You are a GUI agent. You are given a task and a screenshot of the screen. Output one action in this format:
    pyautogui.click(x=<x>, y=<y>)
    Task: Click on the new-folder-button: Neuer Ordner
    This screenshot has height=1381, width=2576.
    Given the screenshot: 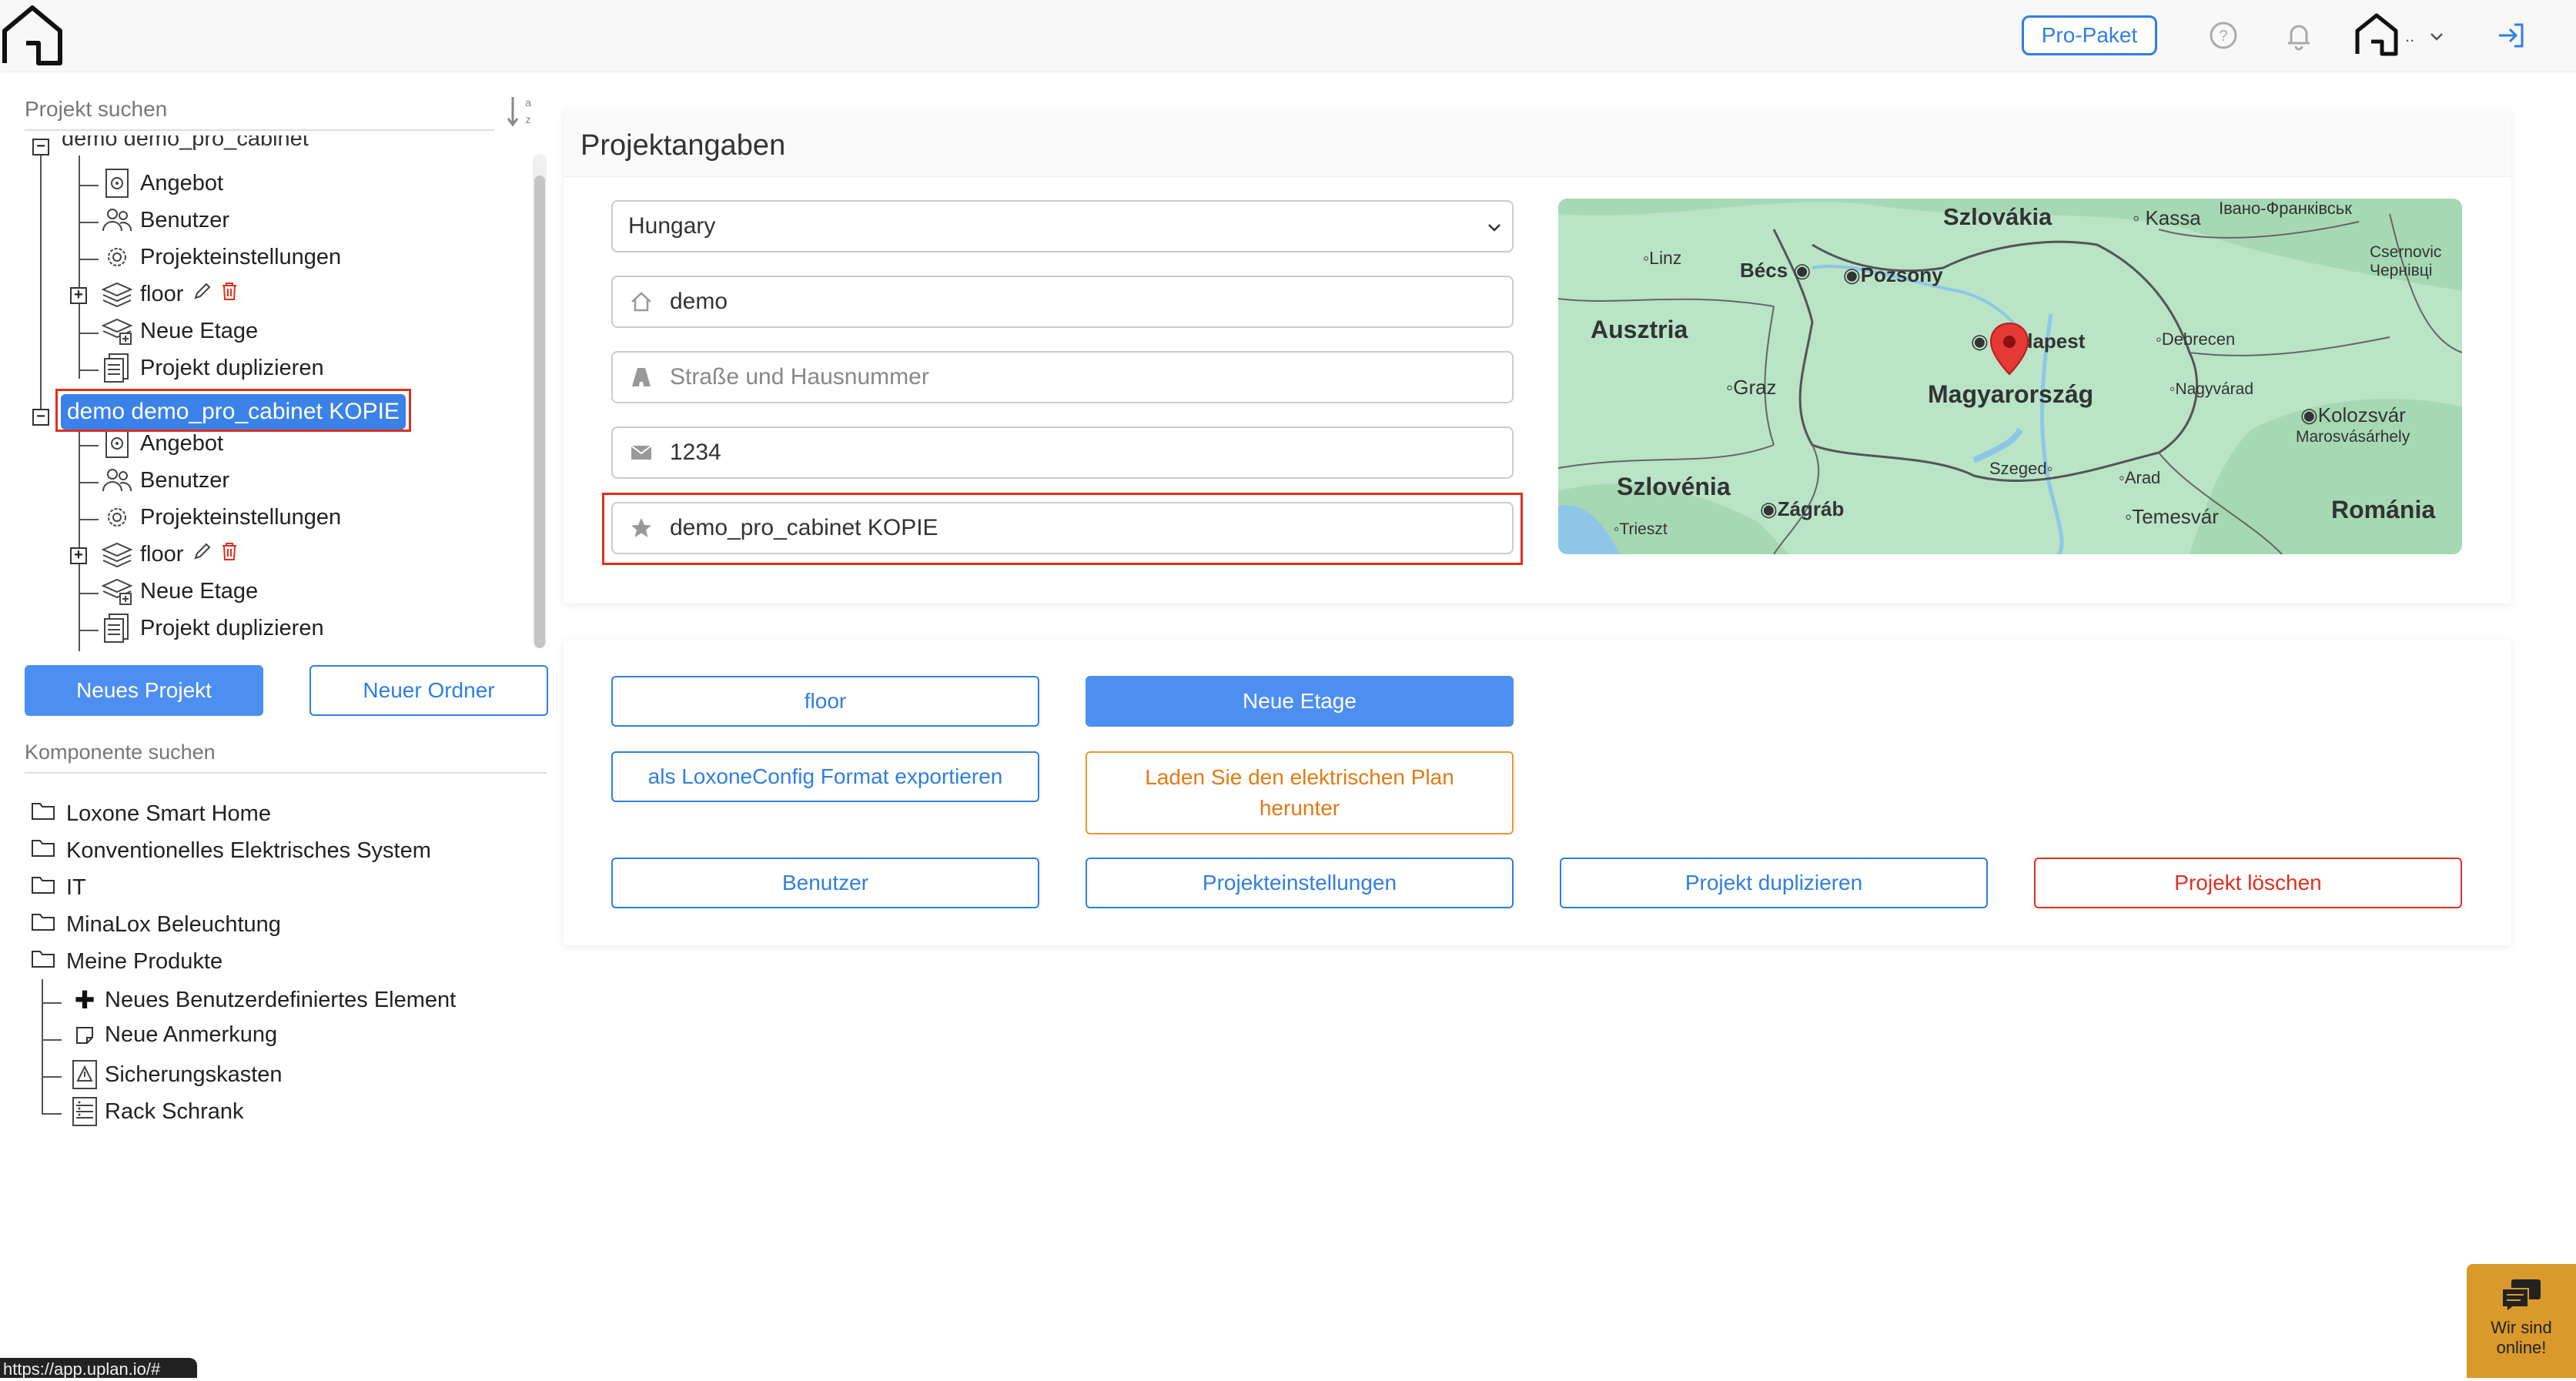 What is the action you would take?
    pyautogui.click(x=429, y=690)
    